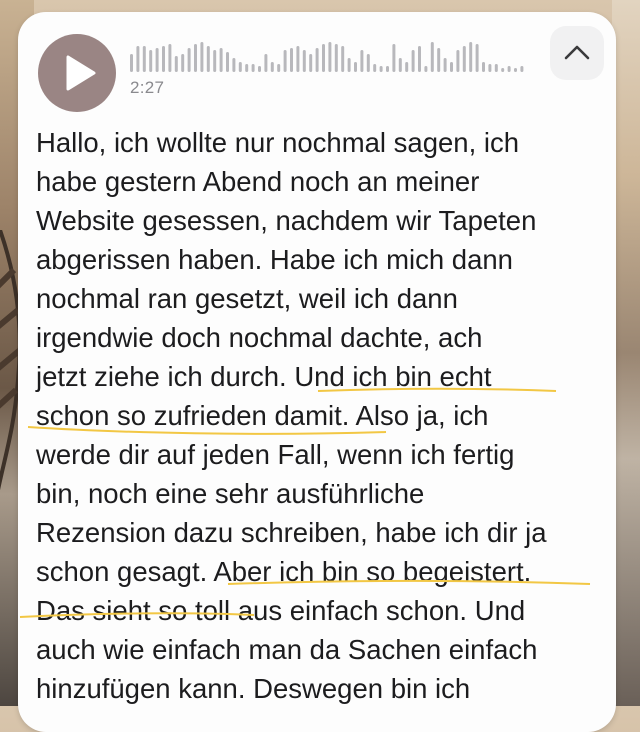 The height and width of the screenshot is (732, 640). Describe the element at coordinates (264, 376) in the screenshot. I see `transcript-line: jetzt ziehe ich durch. Und ich bin echt` at that location.